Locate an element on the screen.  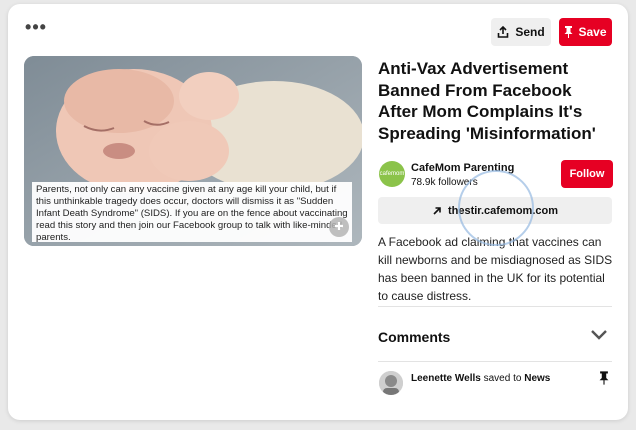
source-domain: thestir.cafemom.com is located at coordinates (503, 210).